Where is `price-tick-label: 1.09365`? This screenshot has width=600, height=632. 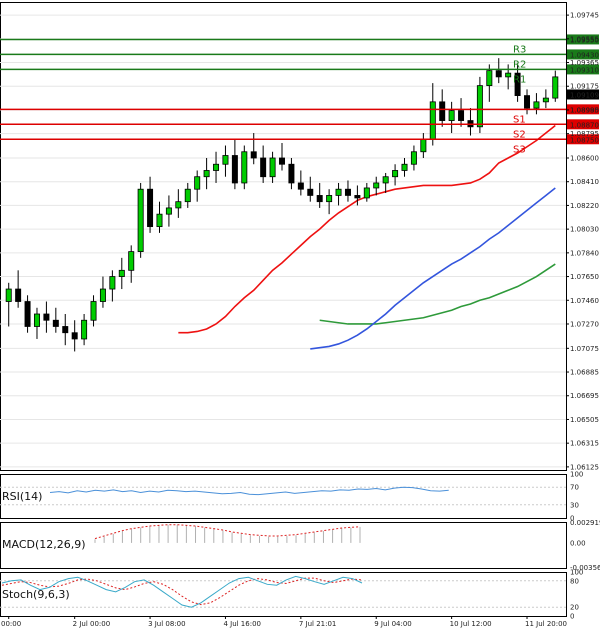 price-tick-label: 1.09365 is located at coordinates (584, 63).